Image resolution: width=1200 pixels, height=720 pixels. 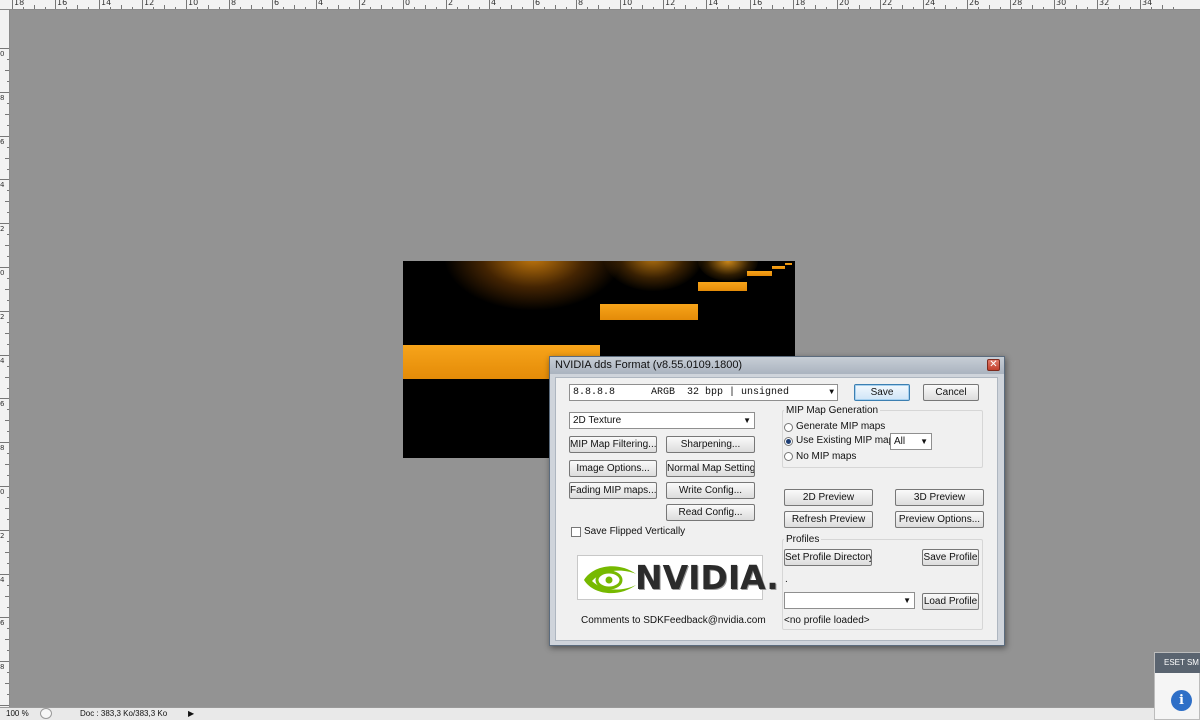 I want to click on eset-header: ESET SM, so click(x=1177, y=663).